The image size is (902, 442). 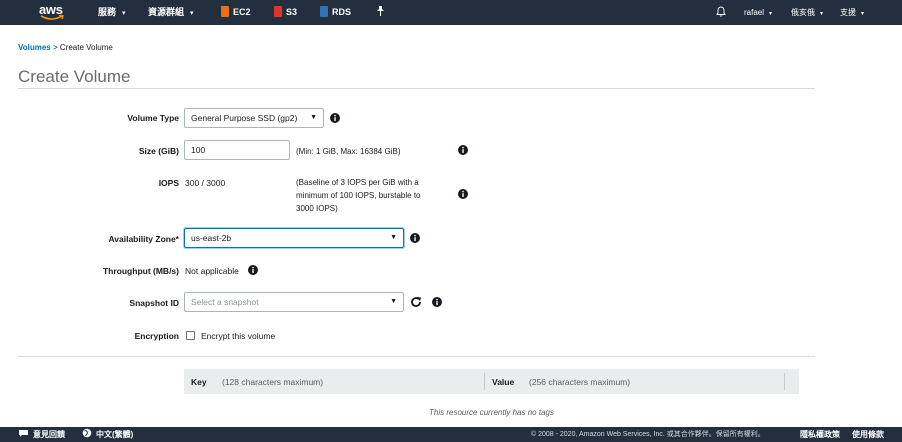 What do you see at coordinates (225, 11) in the screenshot?
I see `ec2-icon` at bounding box center [225, 11].